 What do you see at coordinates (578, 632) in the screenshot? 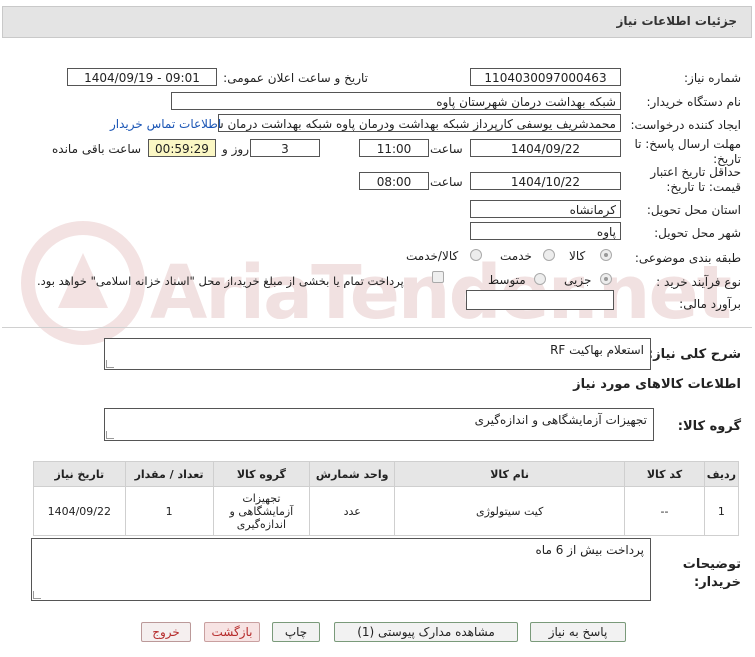
I see `reply-button: پاسخ به نیاز` at bounding box center [578, 632].